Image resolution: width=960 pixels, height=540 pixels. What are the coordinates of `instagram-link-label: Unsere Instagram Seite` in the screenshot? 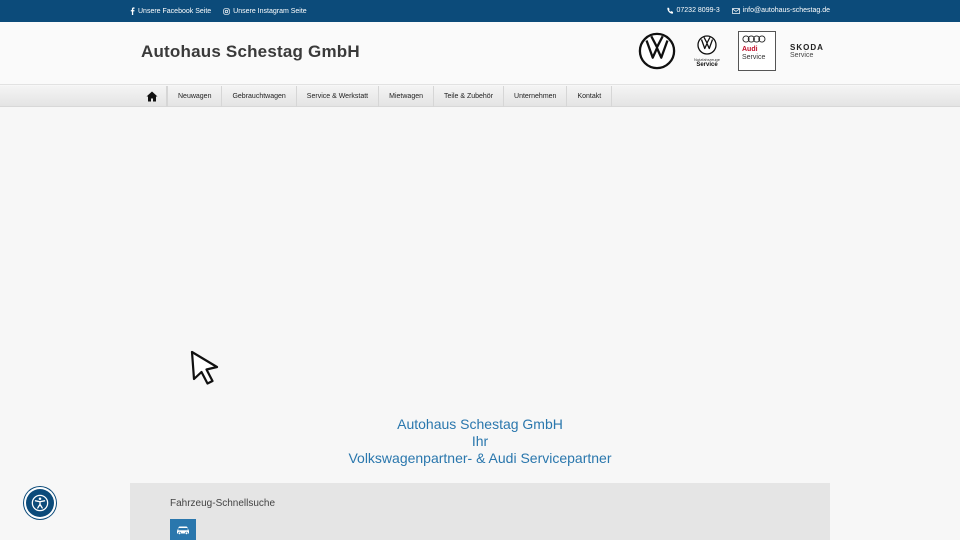 It's located at (270, 11).